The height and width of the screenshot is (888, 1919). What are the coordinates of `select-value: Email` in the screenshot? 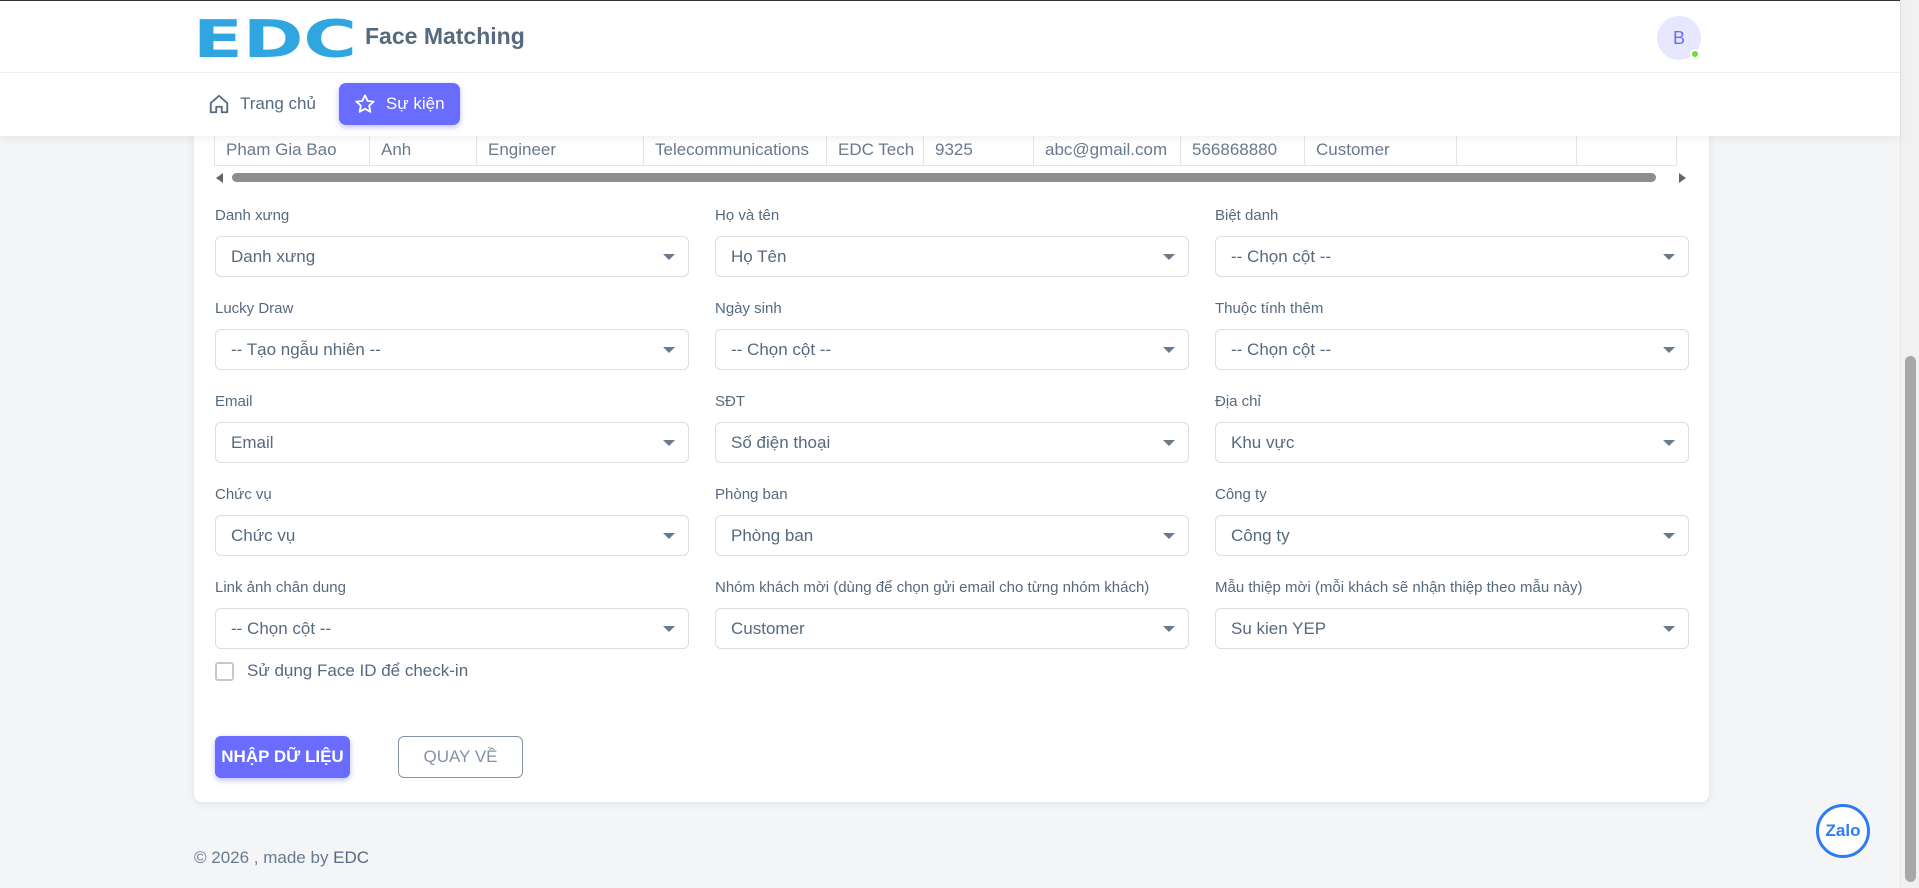 It's located at (252, 442).